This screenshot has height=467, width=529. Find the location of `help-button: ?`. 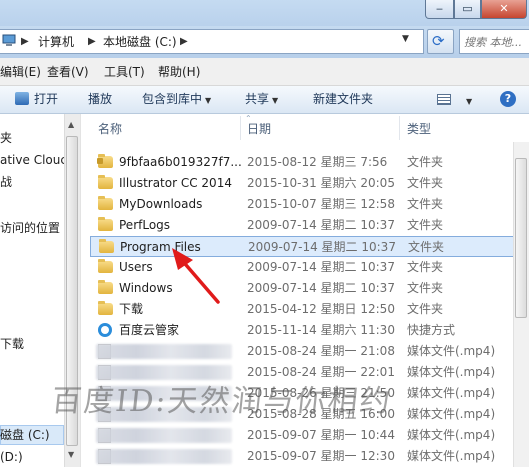

help-button: ? is located at coordinates (508, 99).